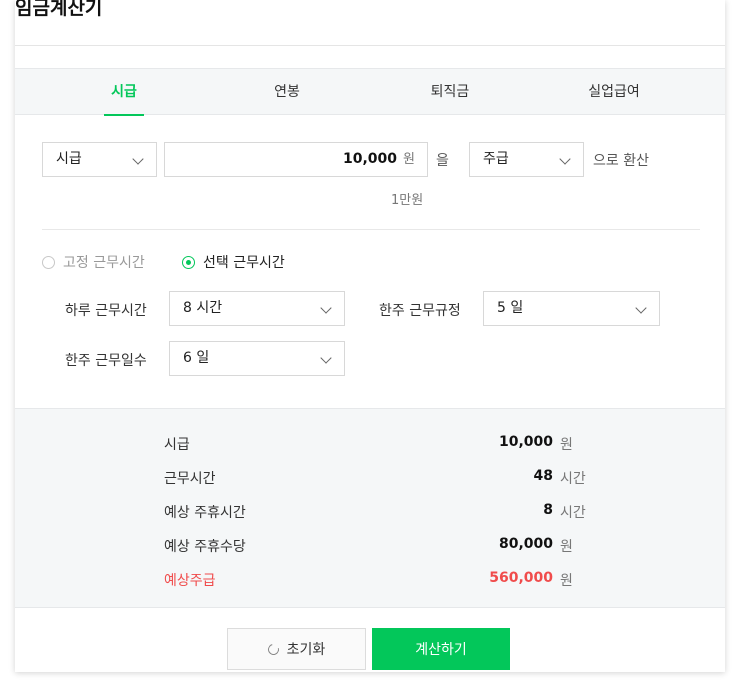  I want to click on reset-button: 초기화, so click(296, 649).